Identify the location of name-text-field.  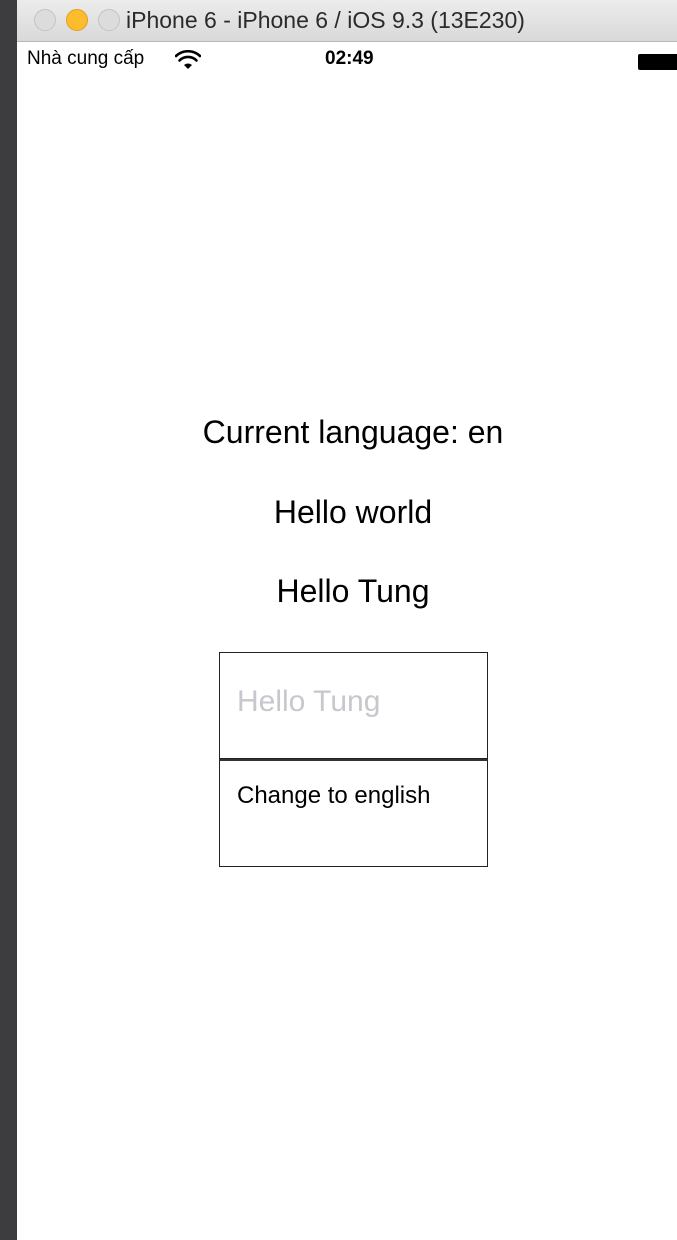
(353, 705).